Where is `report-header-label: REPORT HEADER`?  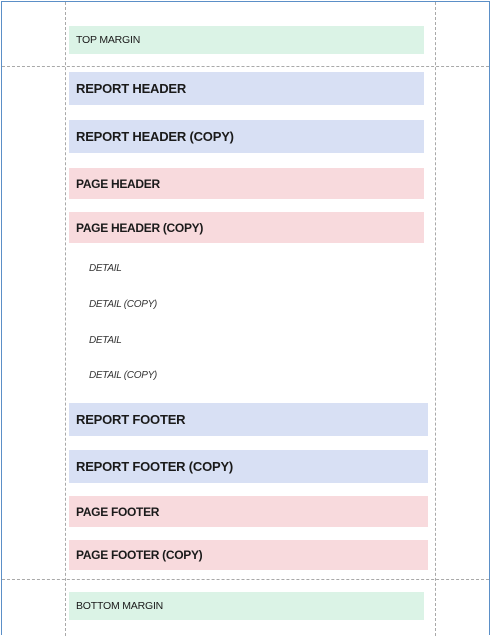
report-header-label: REPORT HEADER is located at coordinates (131, 88).